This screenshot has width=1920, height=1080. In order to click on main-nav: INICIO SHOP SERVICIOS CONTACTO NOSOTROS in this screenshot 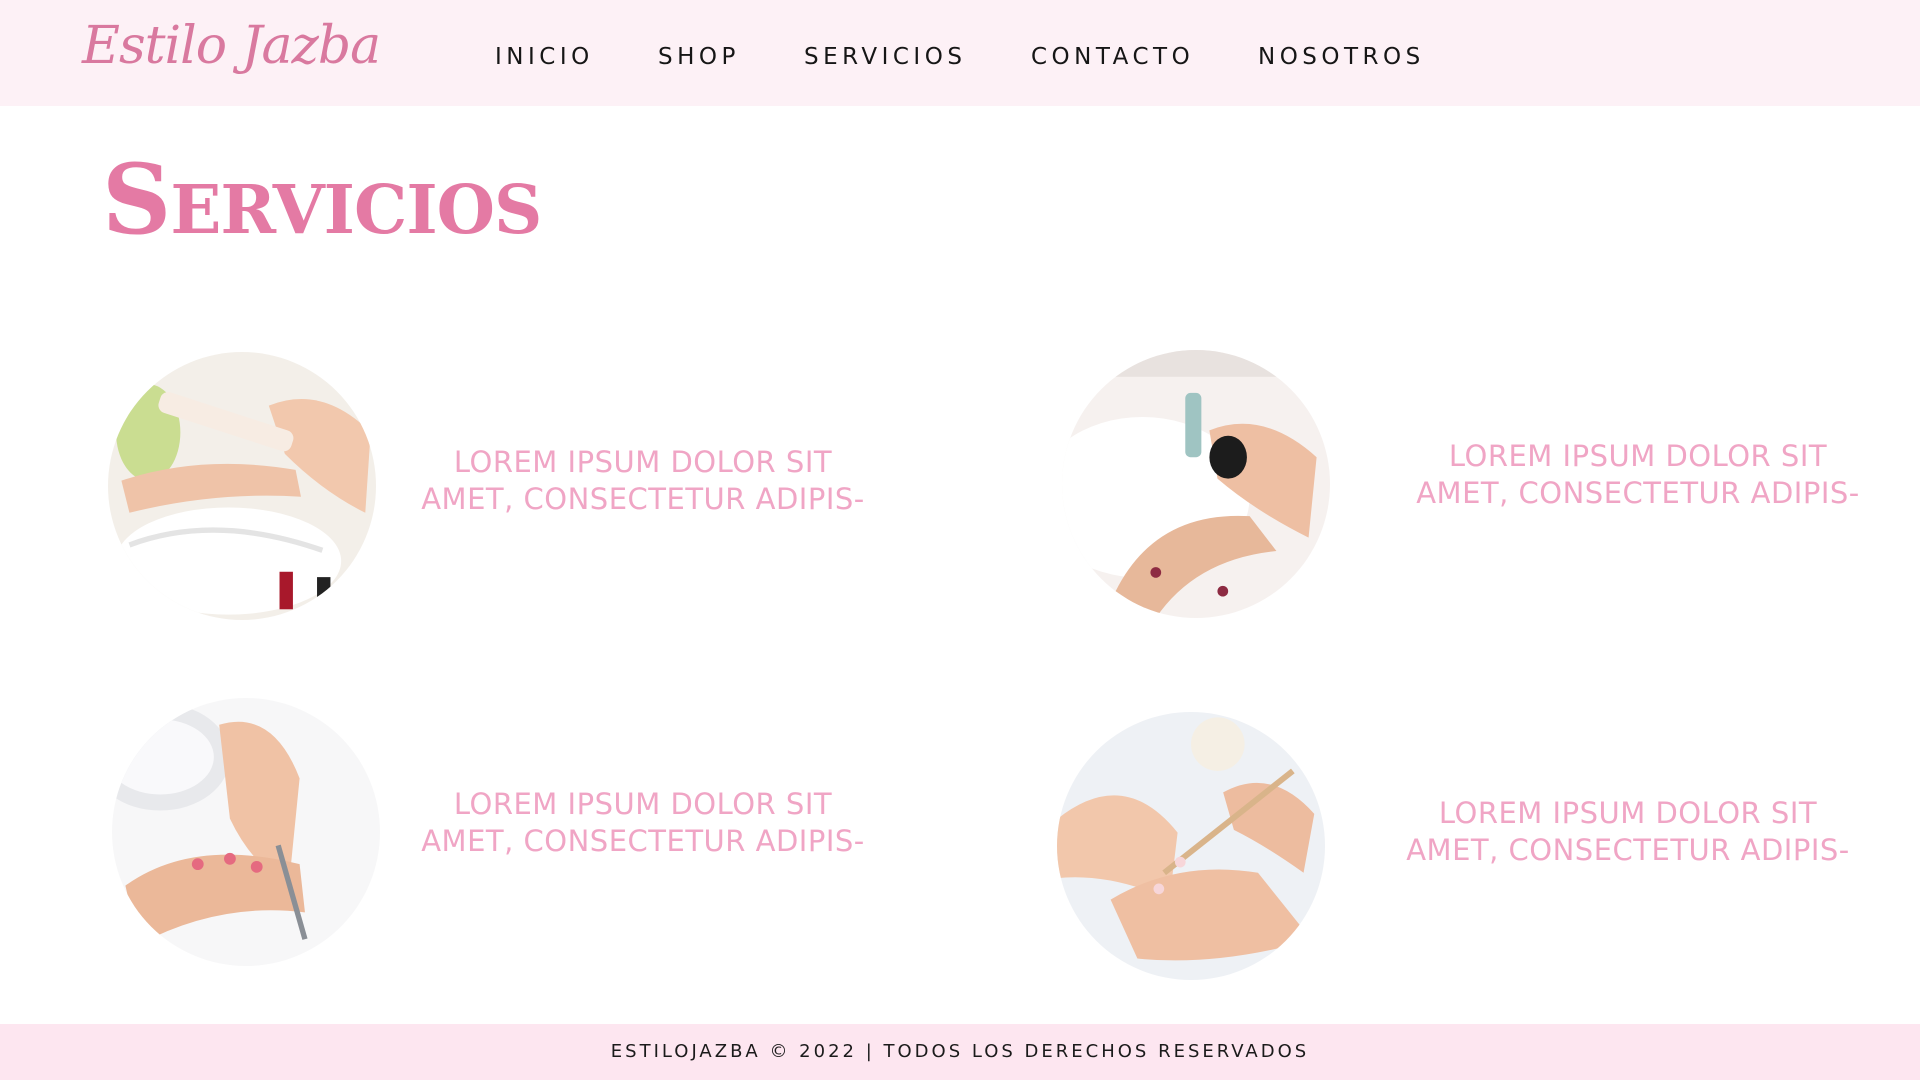, I will do `click(960, 59)`.